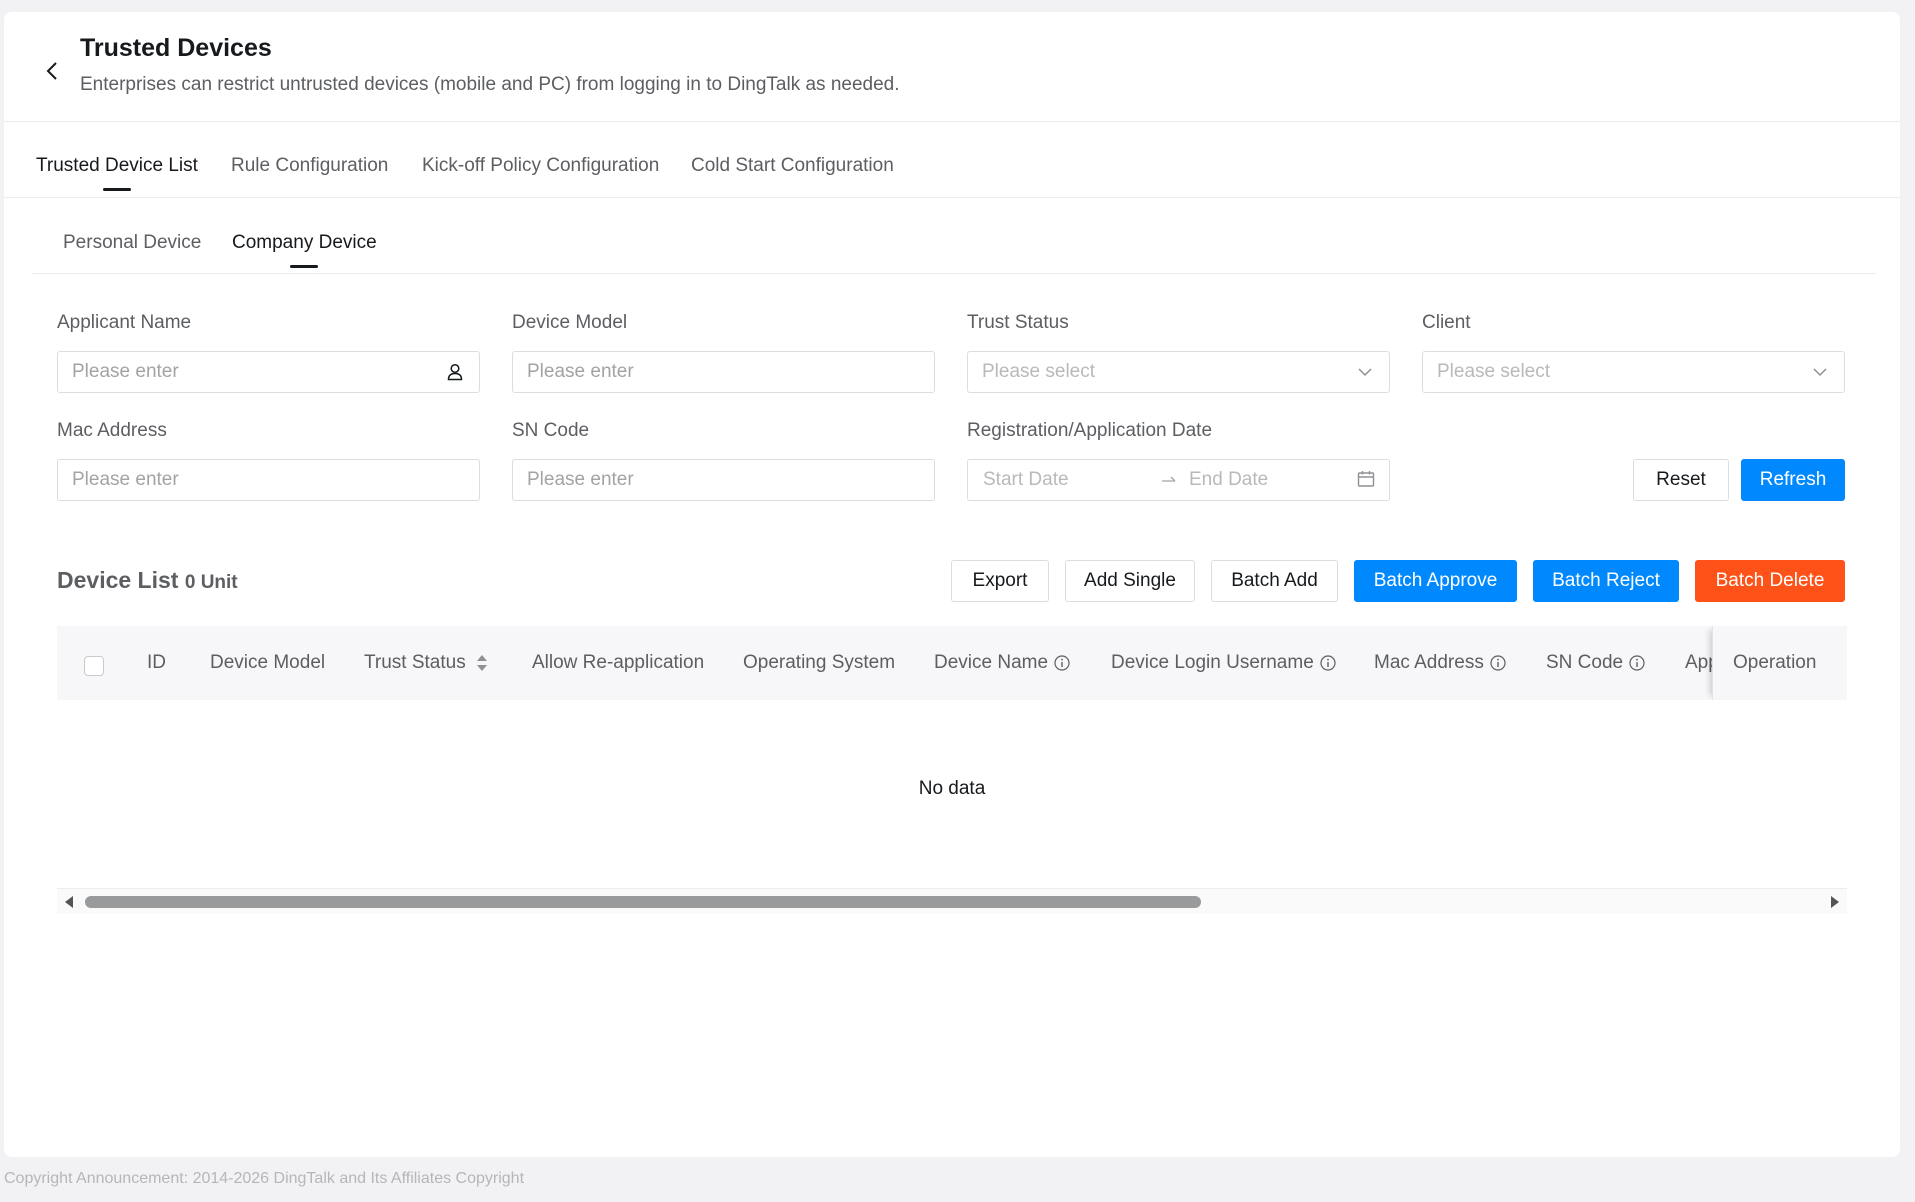 Image resolution: width=1915 pixels, height=1202 pixels. I want to click on device-model-label: Device Model, so click(570, 322).